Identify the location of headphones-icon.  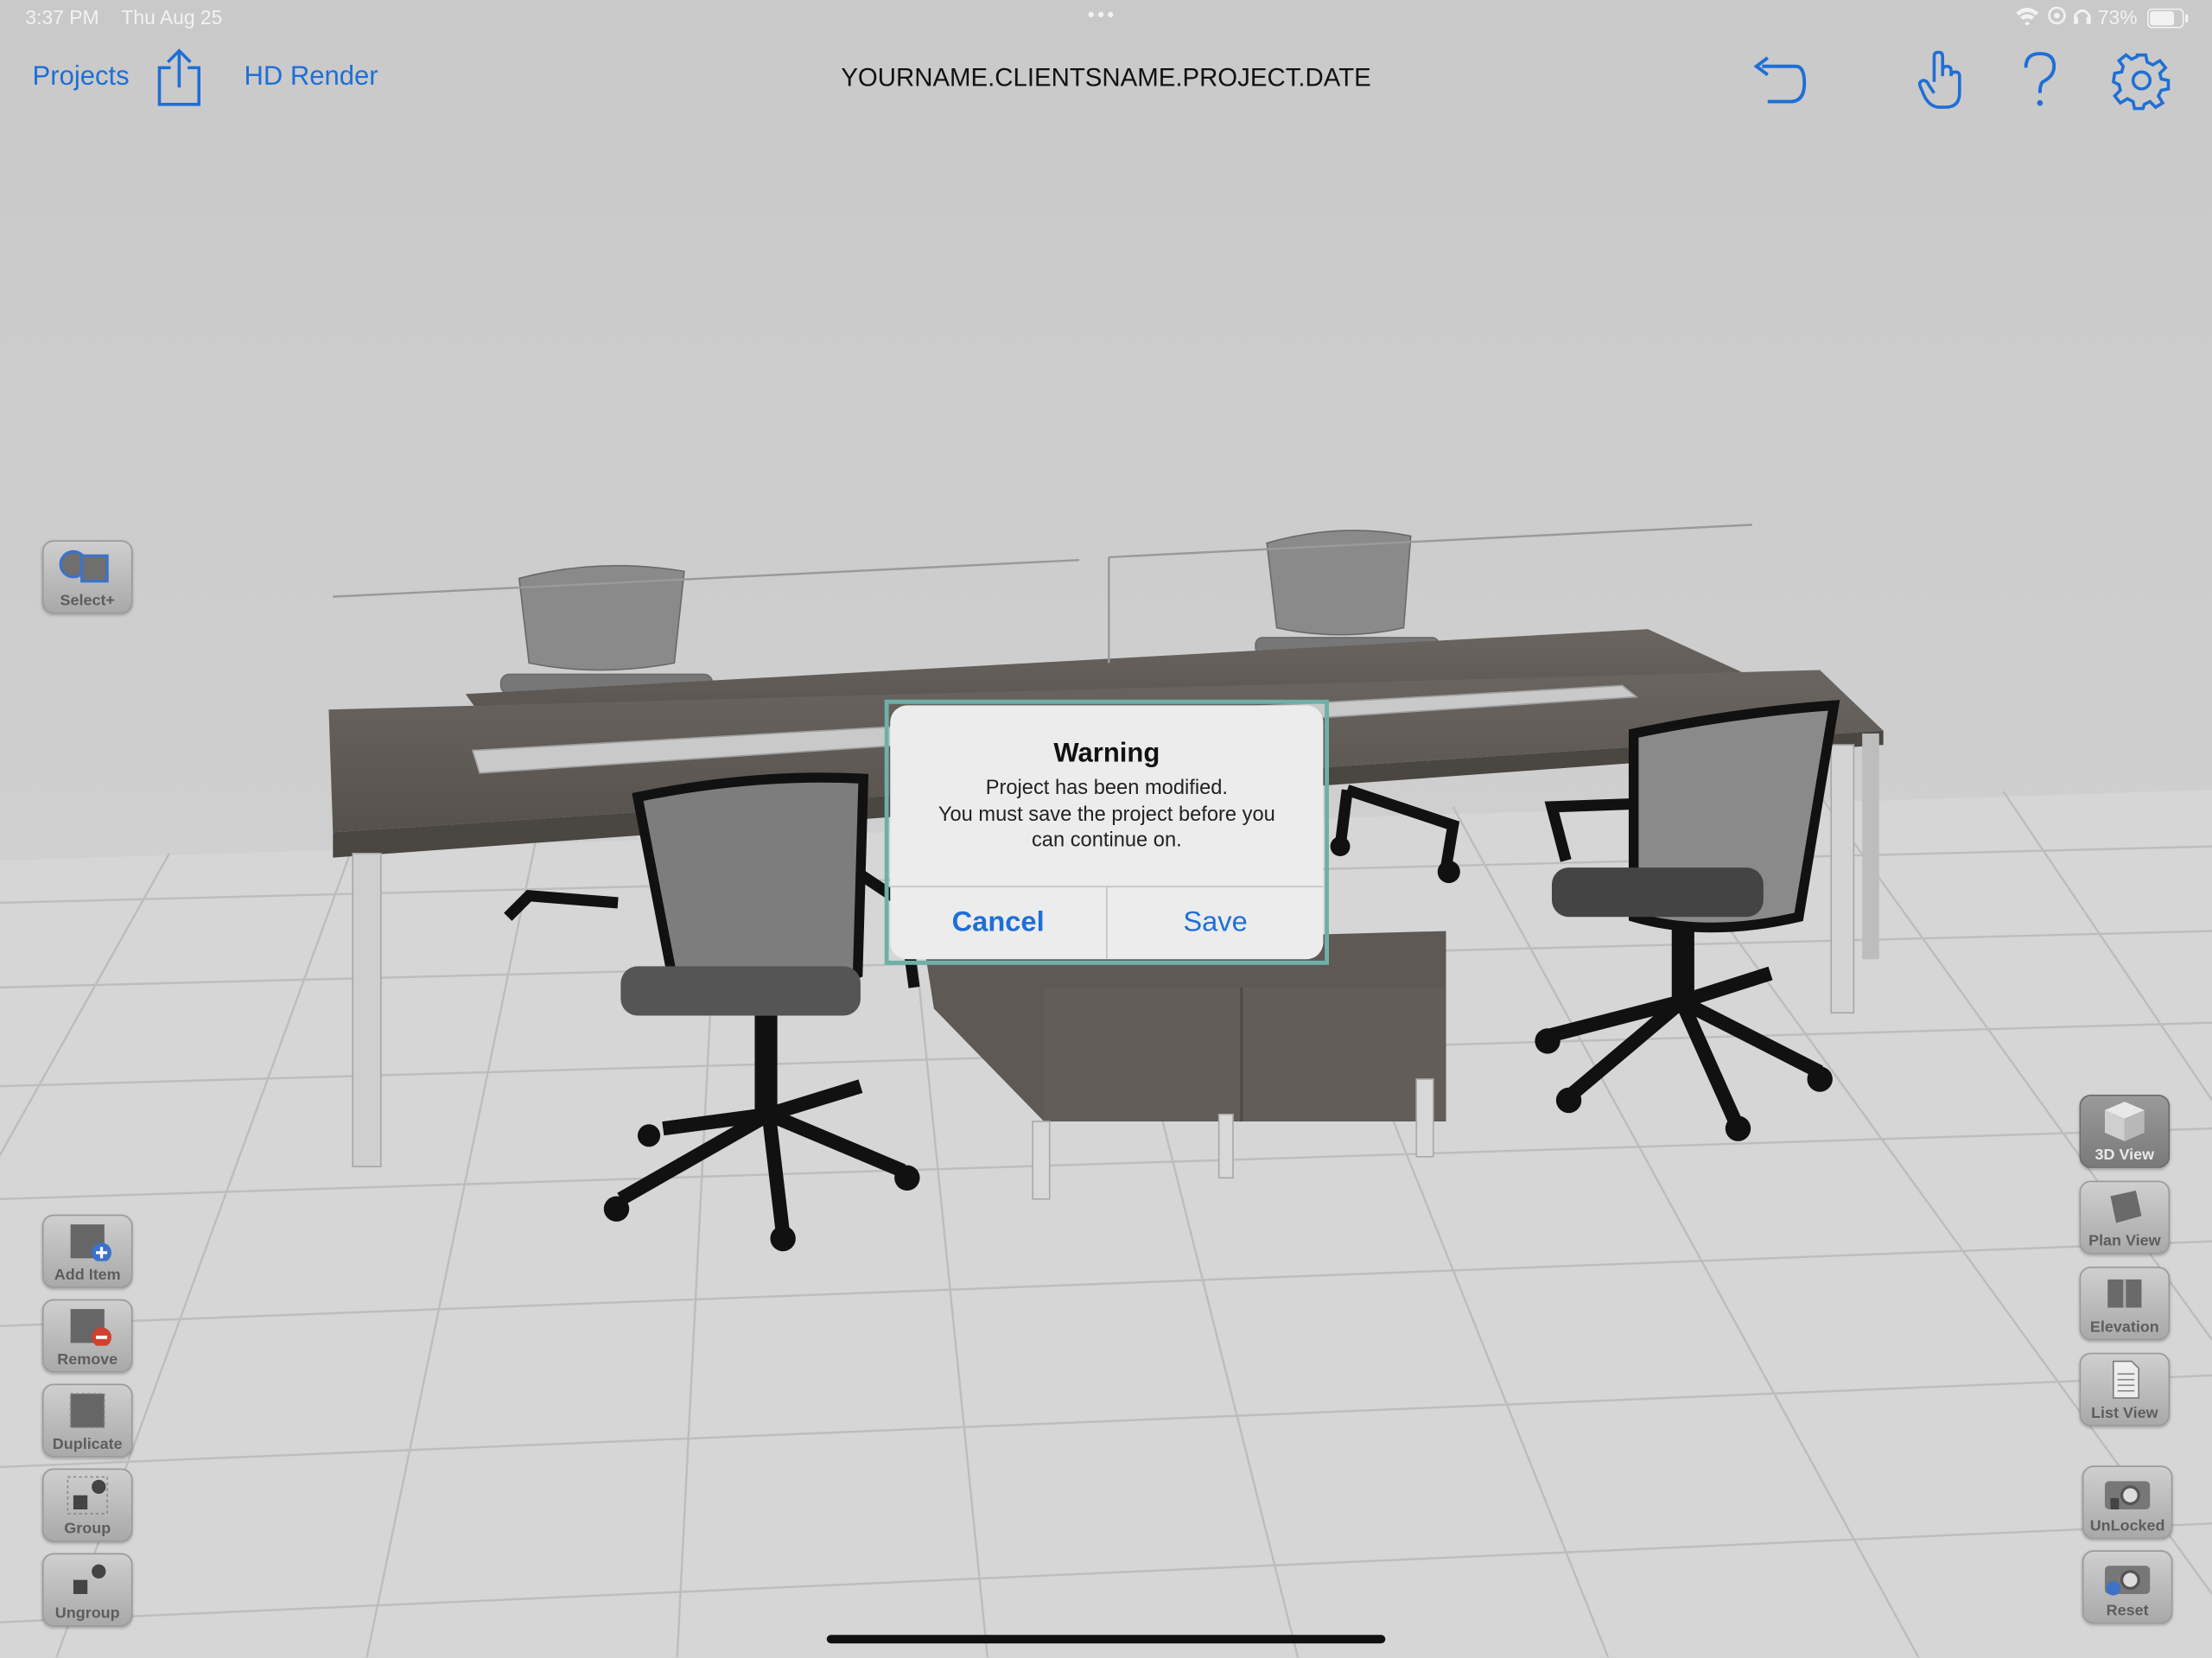
(2082, 18).